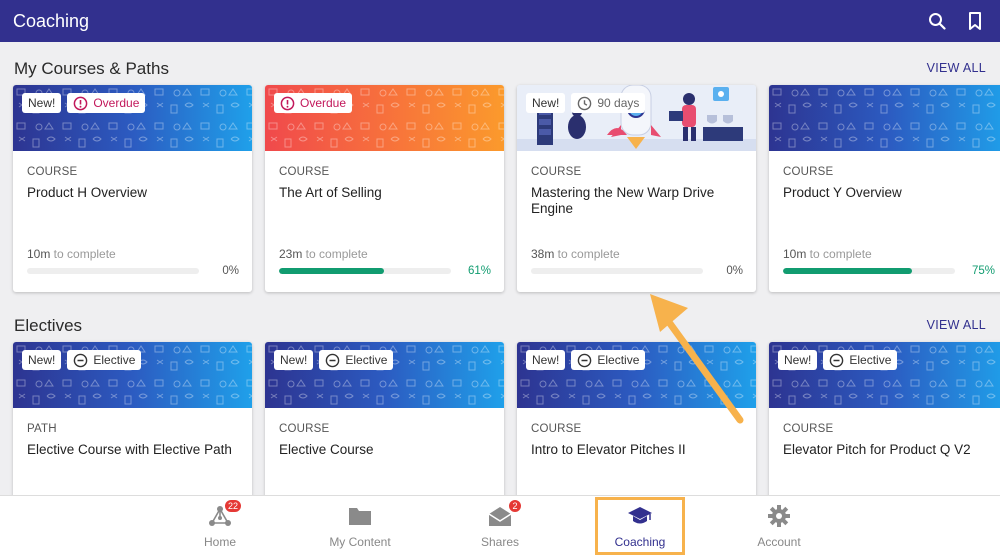 The width and height of the screenshot is (1000, 555). I want to click on time-to-complete: 38m to complete, so click(575, 254).